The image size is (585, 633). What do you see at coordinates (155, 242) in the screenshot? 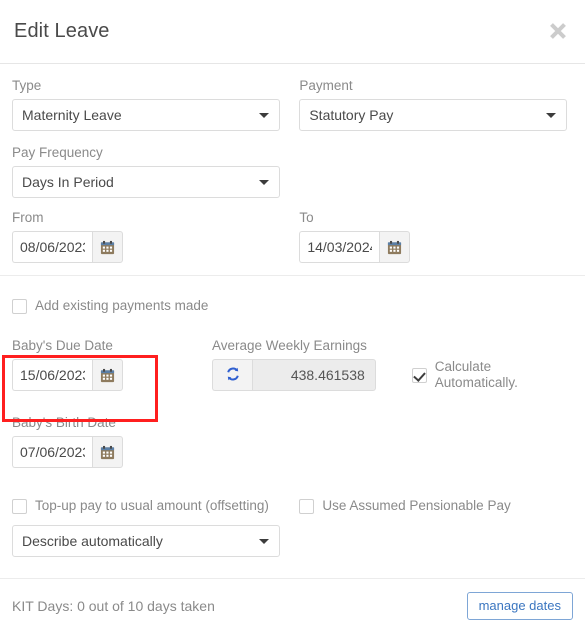
I see `field-from: From` at bounding box center [155, 242].